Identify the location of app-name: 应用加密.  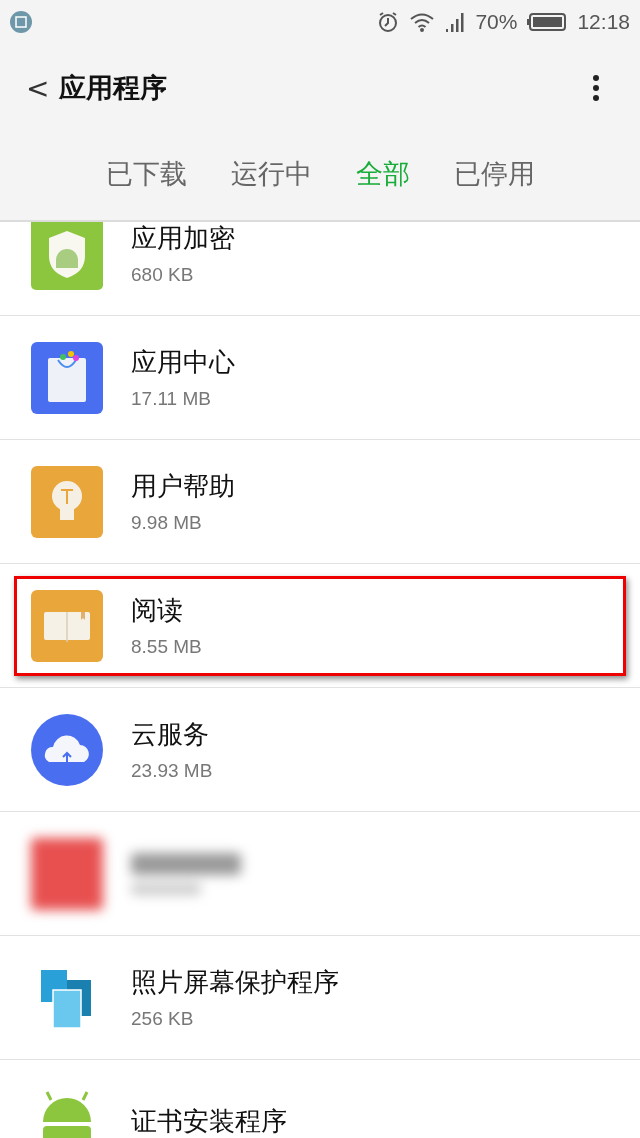
(183, 238).